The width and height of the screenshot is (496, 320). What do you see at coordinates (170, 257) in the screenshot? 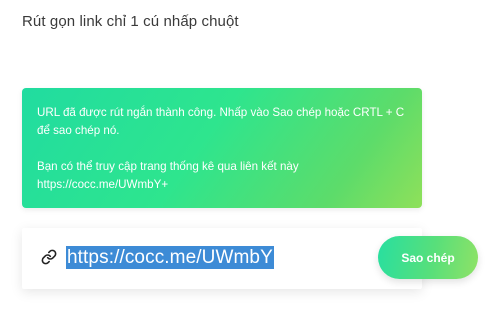
I see `short-url-text: https://cocc.me/UWmbY` at bounding box center [170, 257].